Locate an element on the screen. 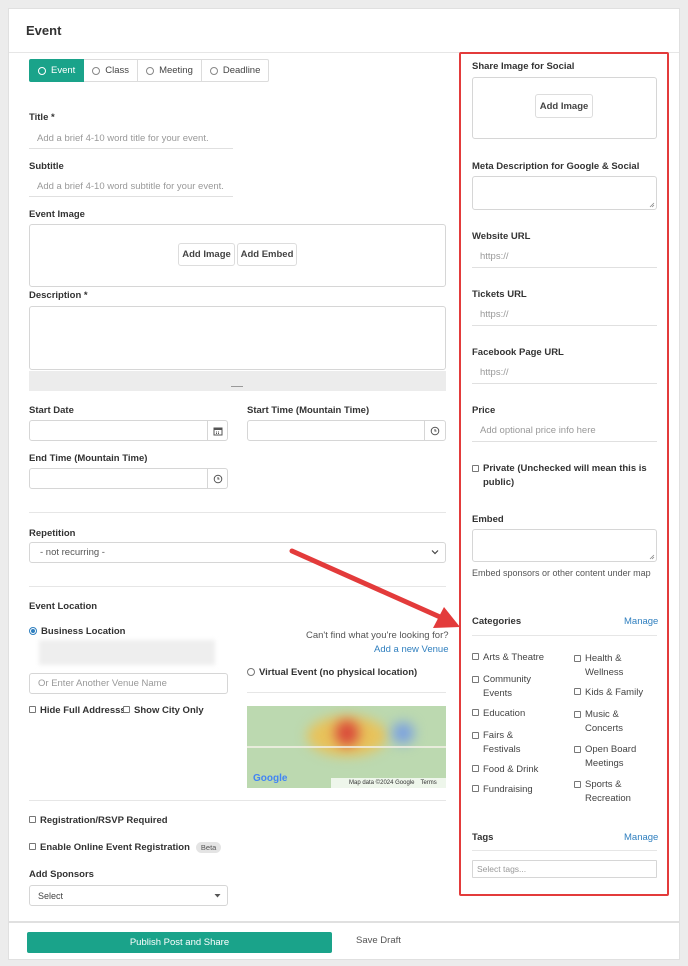 This screenshot has height=966, width=688. event-type-tabs: Event Class Meeting Deadline is located at coordinates (149, 70).